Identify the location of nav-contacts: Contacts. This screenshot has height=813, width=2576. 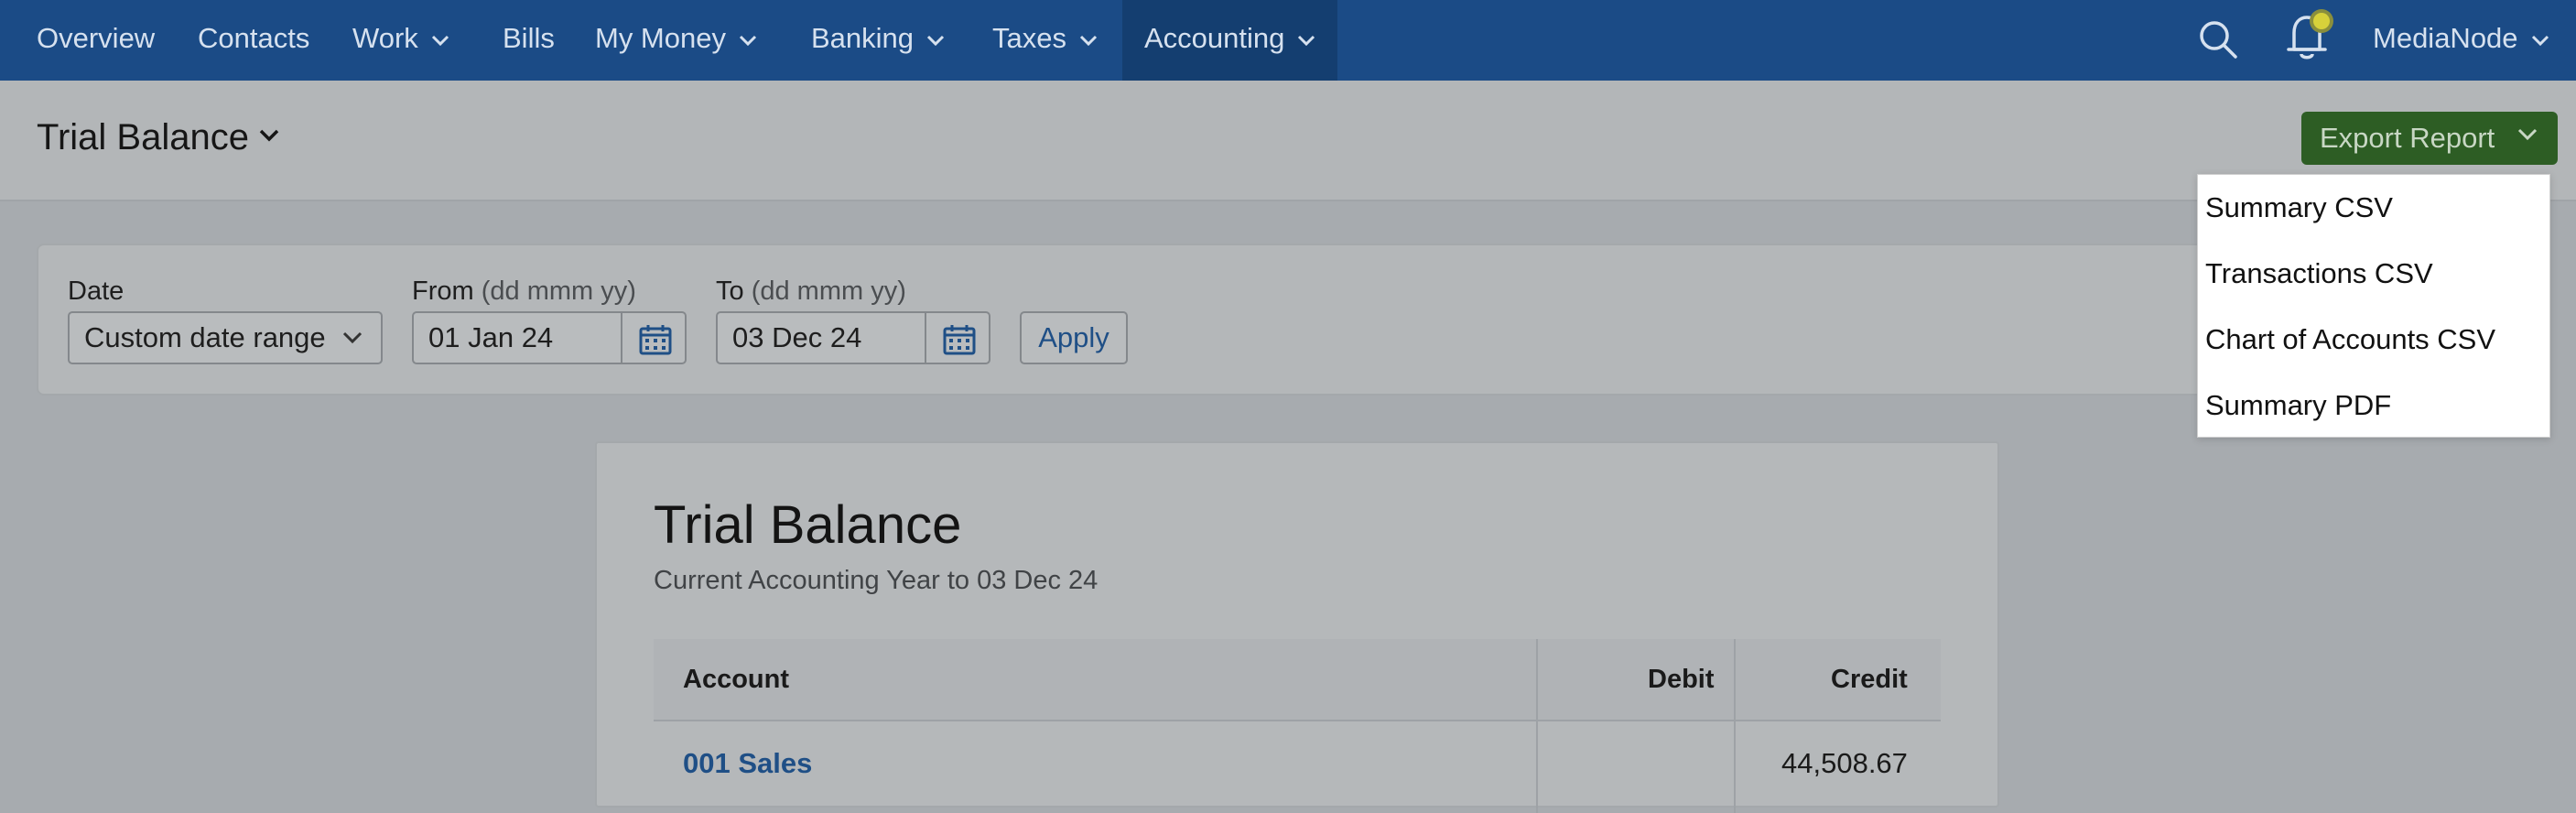
(254, 41).